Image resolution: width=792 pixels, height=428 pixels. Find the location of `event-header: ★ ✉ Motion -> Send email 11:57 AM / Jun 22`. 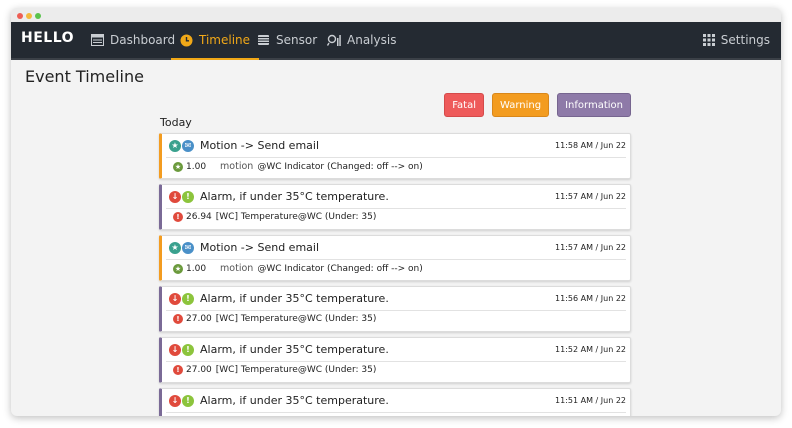

event-header: ★ ✉ Motion -> Send email 11:57 AM / Jun 22 is located at coordinates (397, 247).